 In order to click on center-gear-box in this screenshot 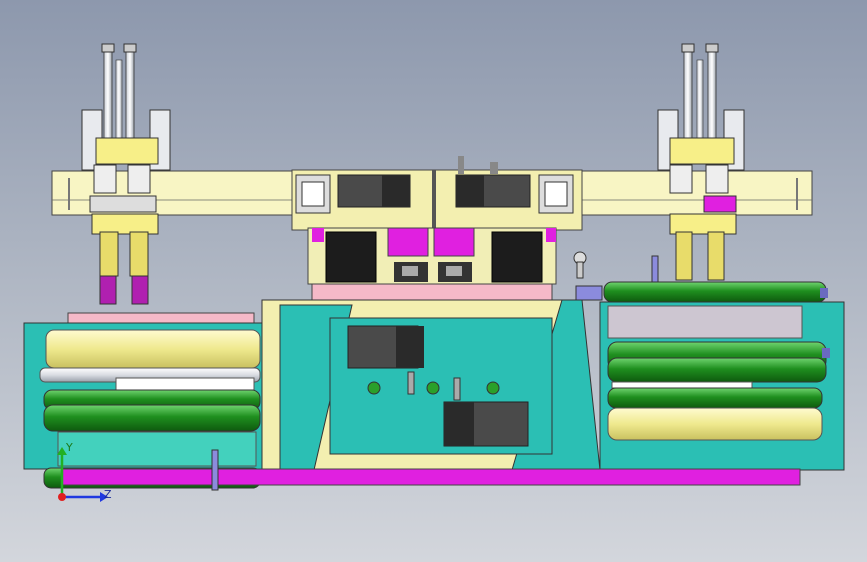, I will do `click(431, 386)`.